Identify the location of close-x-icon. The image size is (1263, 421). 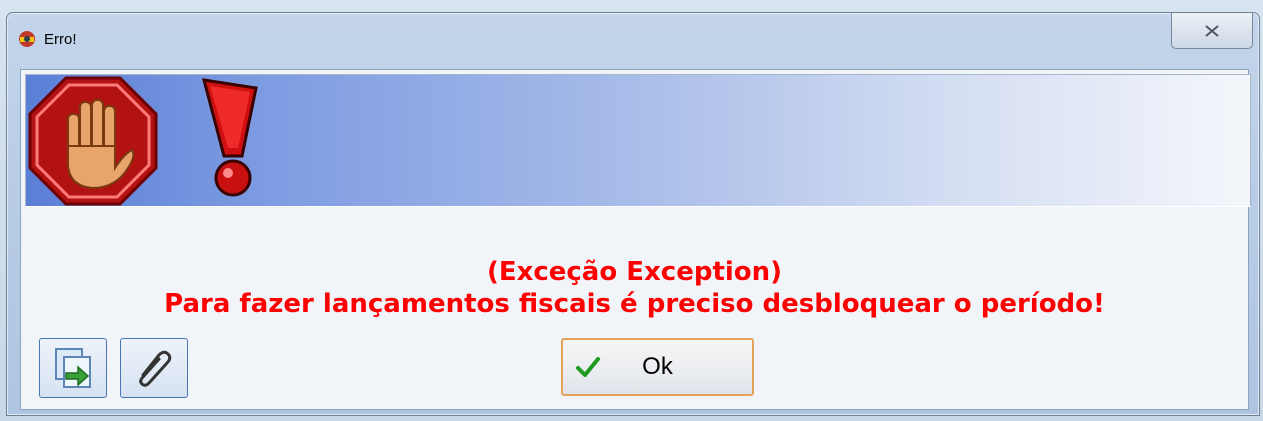
(1212, 30).